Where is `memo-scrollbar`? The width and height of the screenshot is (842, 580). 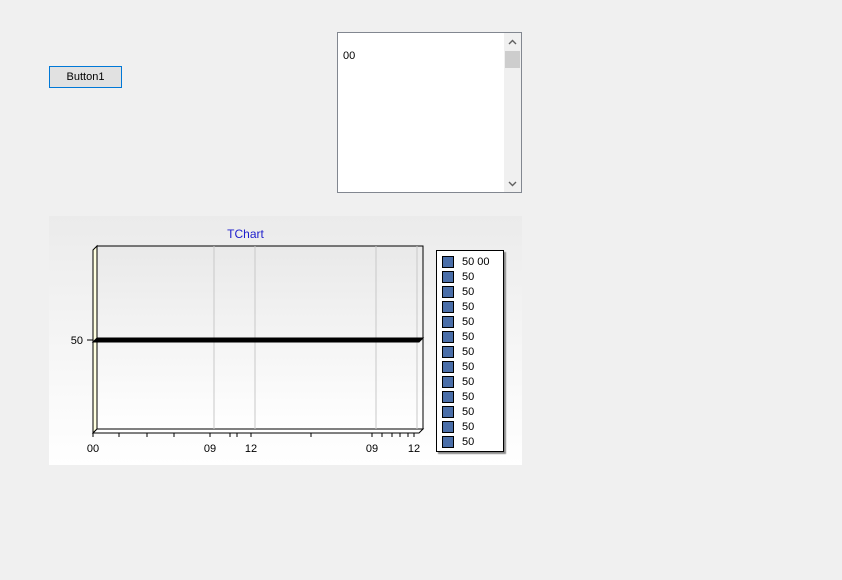
memo-scrollbar is located at coordinates (512, 112).